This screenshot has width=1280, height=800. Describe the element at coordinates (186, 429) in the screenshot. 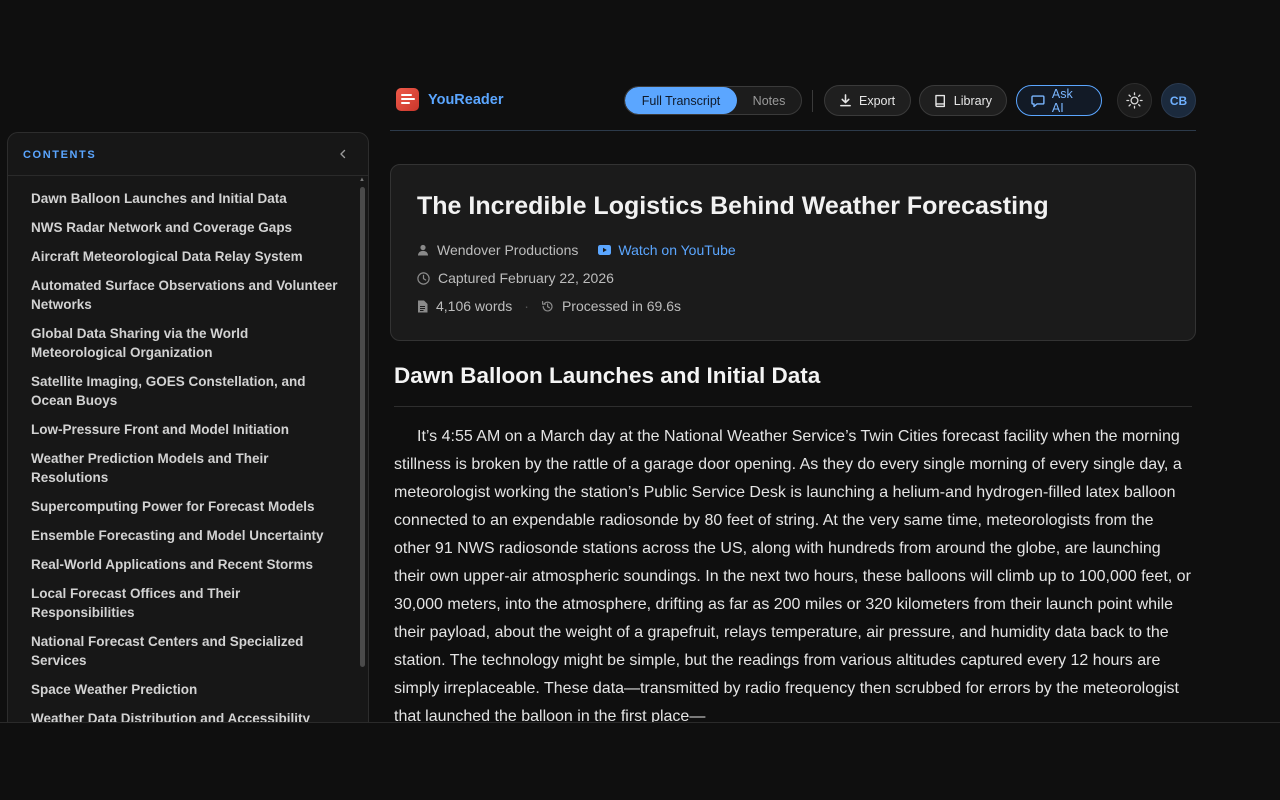

I see `toc-item: Low-Pressure Front and Model Initiation` at that location.